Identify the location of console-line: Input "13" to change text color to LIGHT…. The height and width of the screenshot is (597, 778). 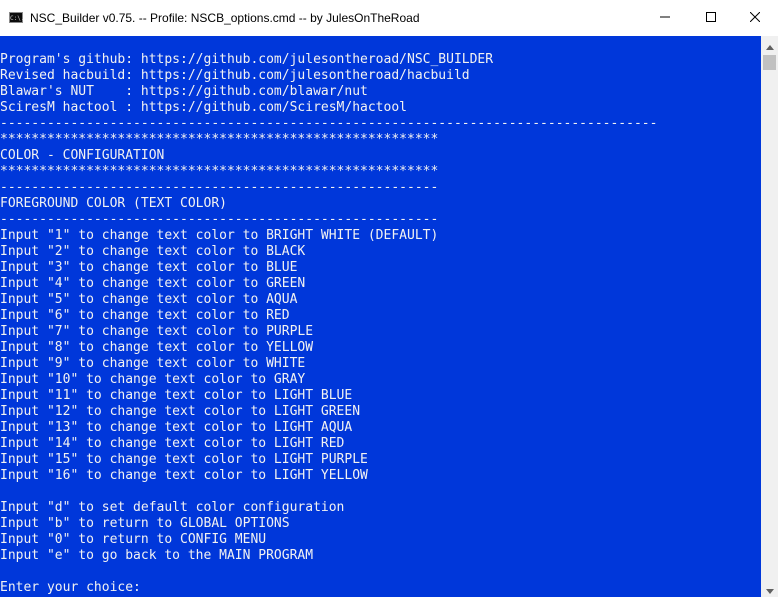
(176, 427).